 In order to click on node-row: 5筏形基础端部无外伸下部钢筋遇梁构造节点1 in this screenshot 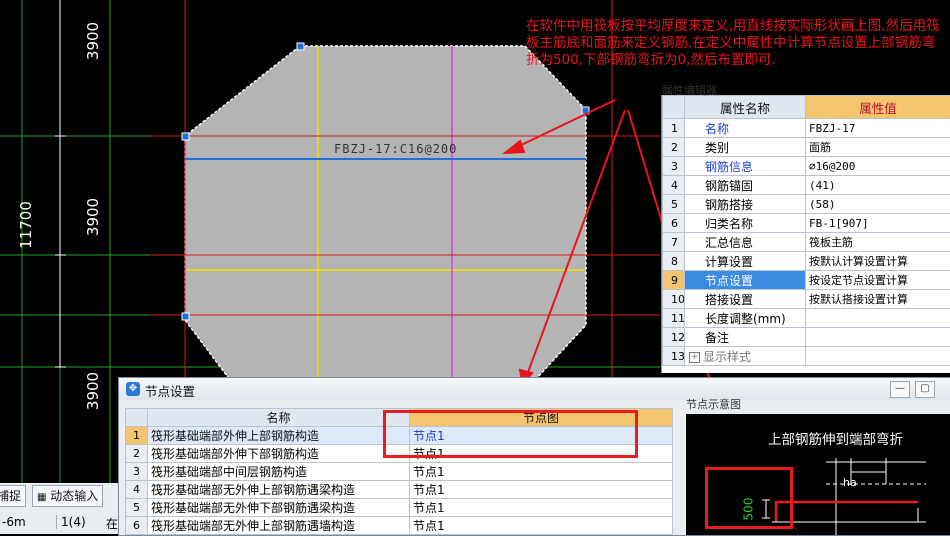, I will do `click(399, 508)`.